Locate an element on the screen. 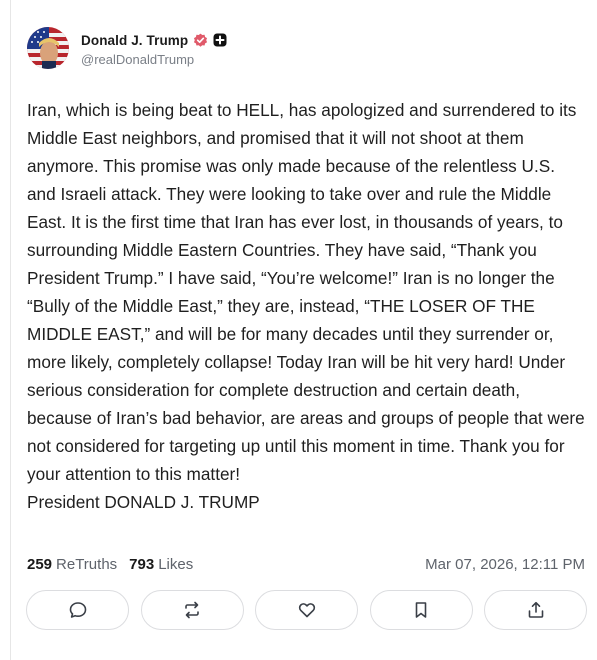  plus-badge-icon is located at coordinates (220, 40).